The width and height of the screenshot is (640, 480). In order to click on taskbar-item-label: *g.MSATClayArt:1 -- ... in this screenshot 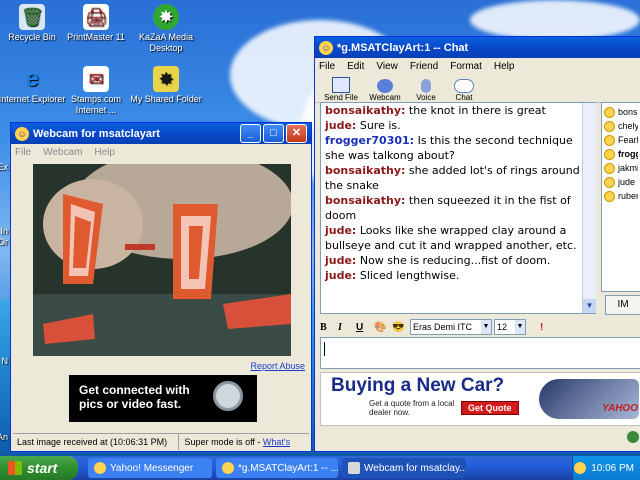, I will do `click(288, 468)`.